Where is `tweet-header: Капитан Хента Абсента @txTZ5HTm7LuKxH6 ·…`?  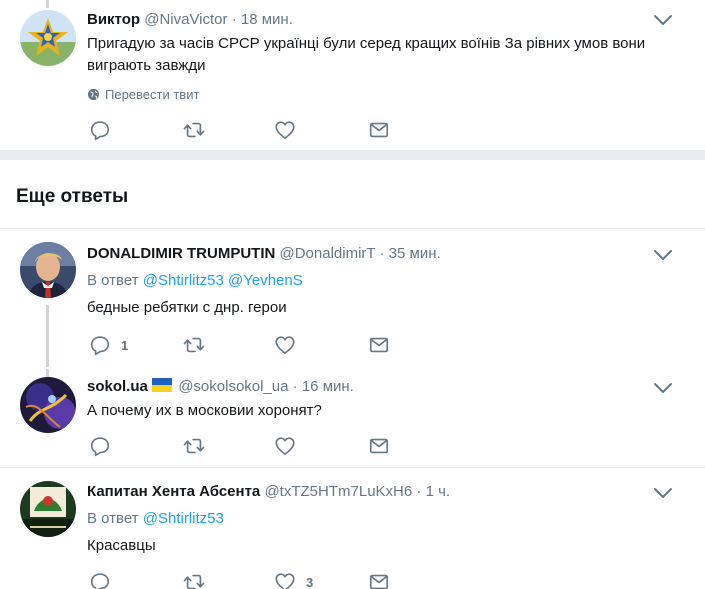 tweet-header: Капитан Хента Абсента @txTZ5HTm7LuKxH6 ·… is located at coordinates (268, 491).